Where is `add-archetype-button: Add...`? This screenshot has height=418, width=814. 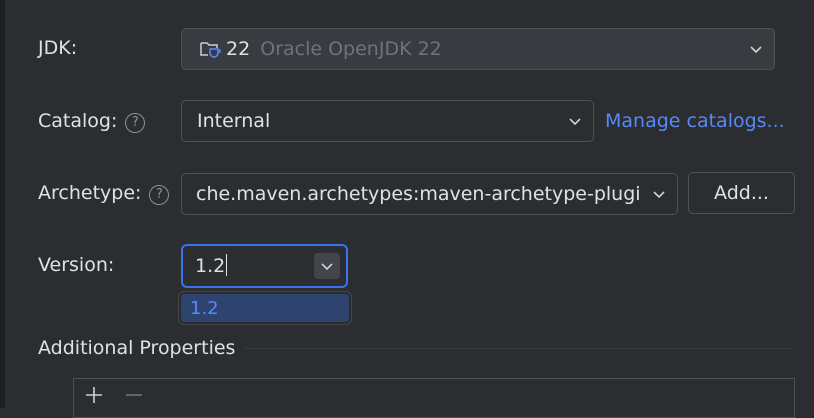 add-archetype-button: Add... is located at coordinates (741, 193).